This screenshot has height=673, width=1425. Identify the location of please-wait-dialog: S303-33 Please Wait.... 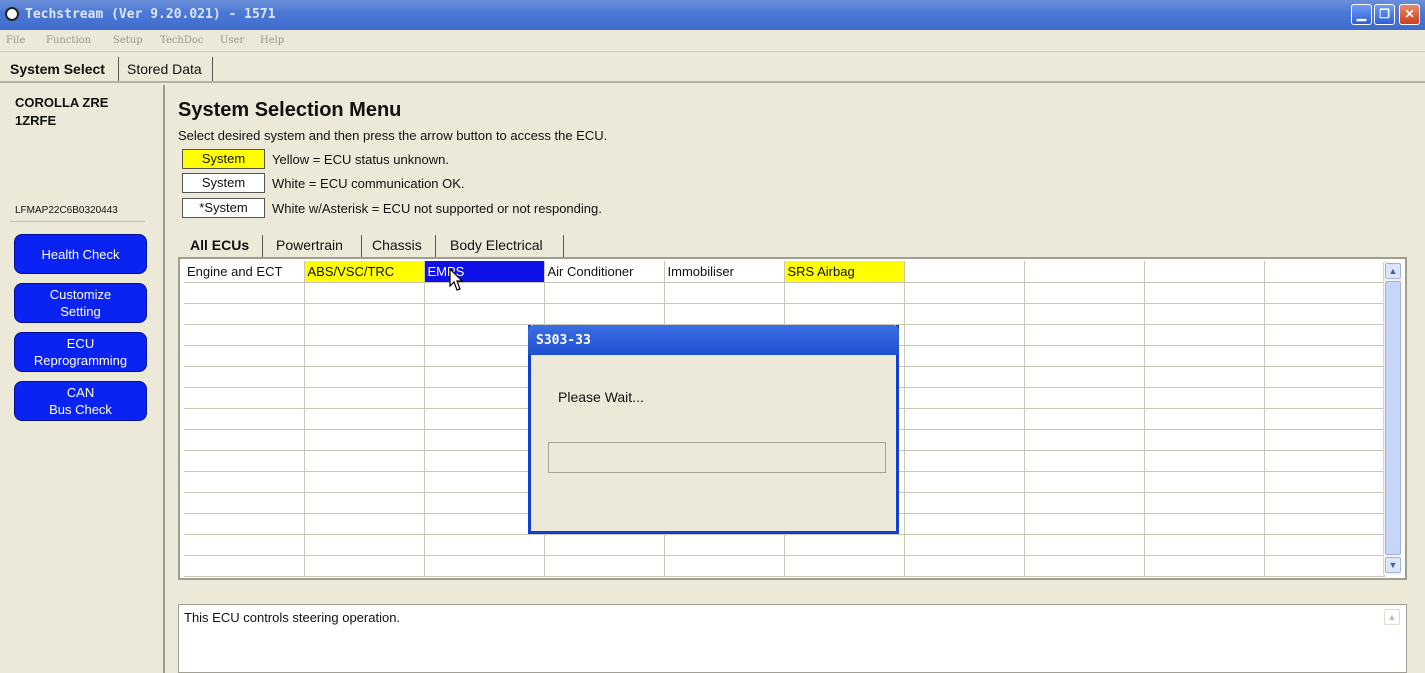
(713, 429).